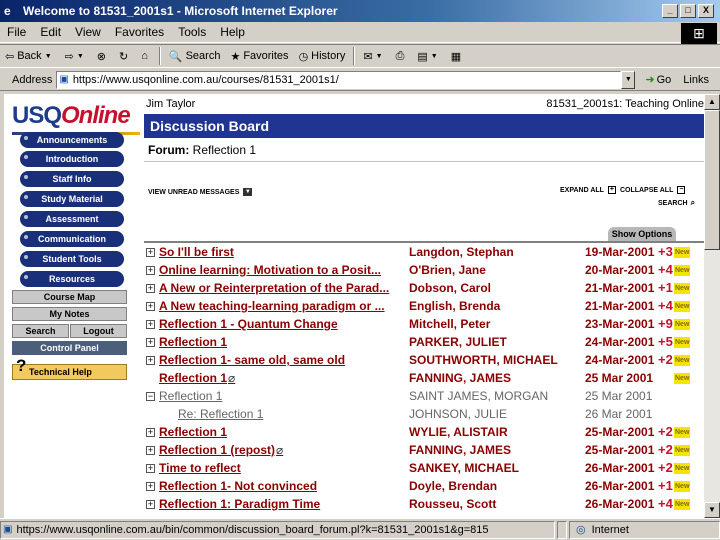 This screenshot has width=720, height=540. What do you see at coordinates (252, 360) in the screenshot?
I see `thread-subject-link: Reflection 1- same old, same old` at bounding box center [252, 360].